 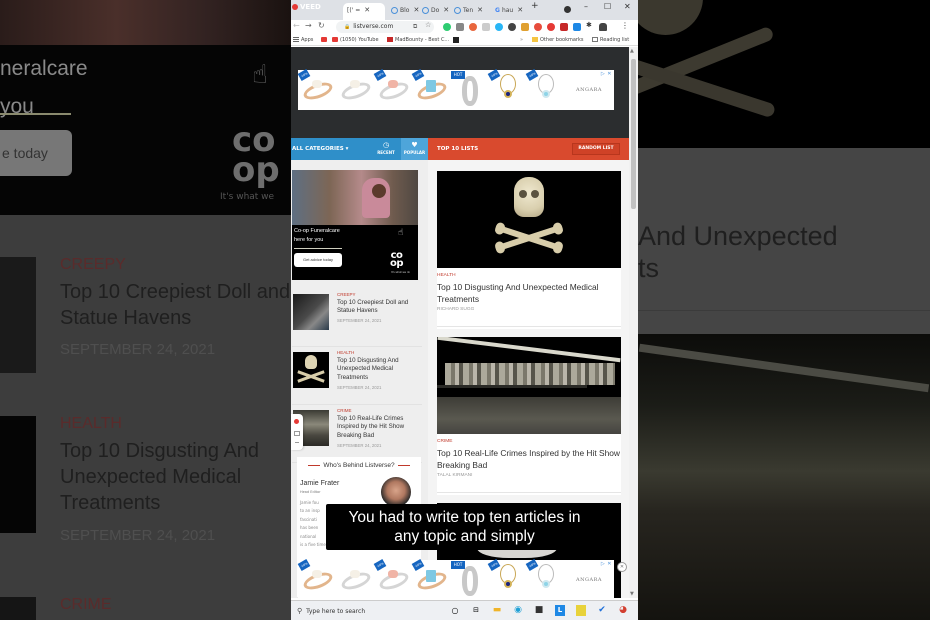 I want to click on bookmark-star-icon: ☆, so click(x=428, y=25).